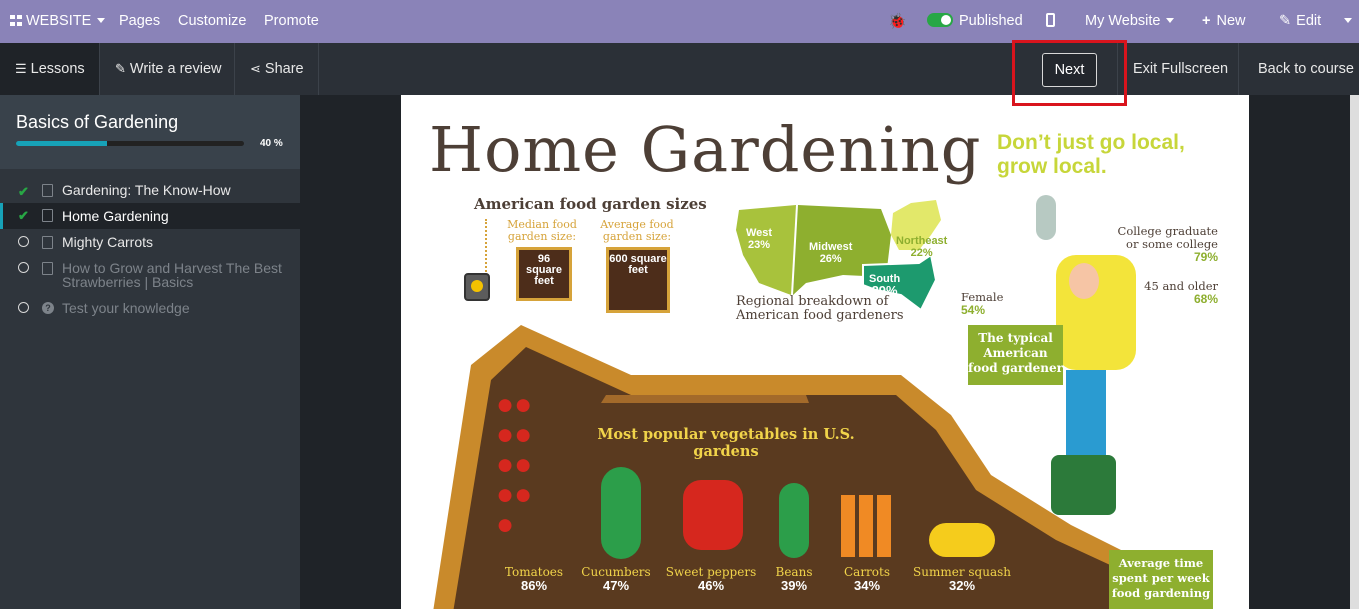 The height and width of the screenshot is (609, 1359). Describe the element at coordinates (1178, 69) in the screenshot. I see `exit-fullscreen-button: Exit Fullscreen` at that location.